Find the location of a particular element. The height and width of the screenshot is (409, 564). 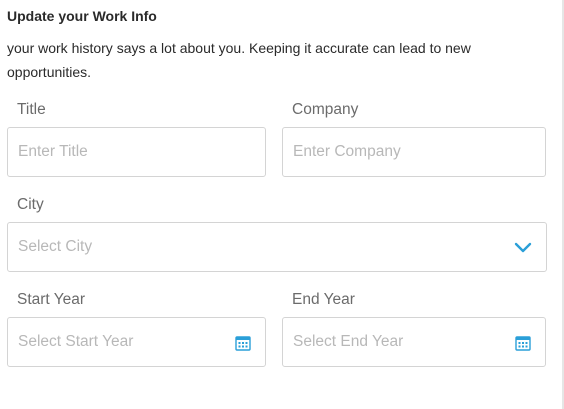

city-select: Select City is located at coordinates (277, 247).